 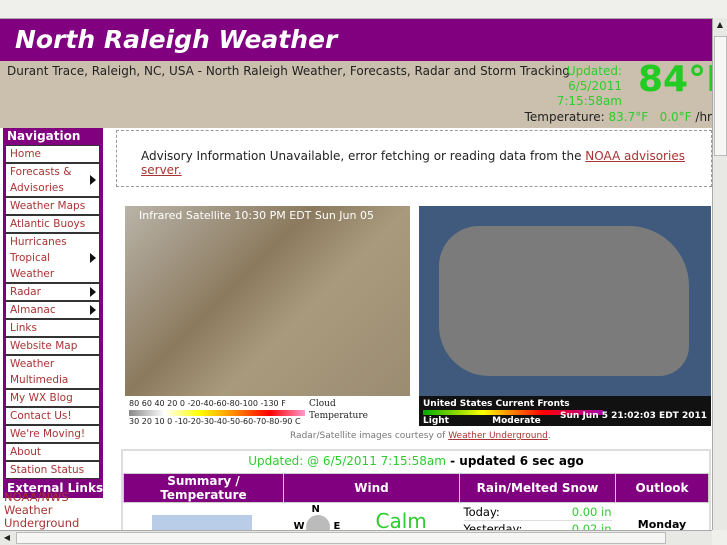 I want to click on nav-item: Website Map, so click(x=52, y=346).